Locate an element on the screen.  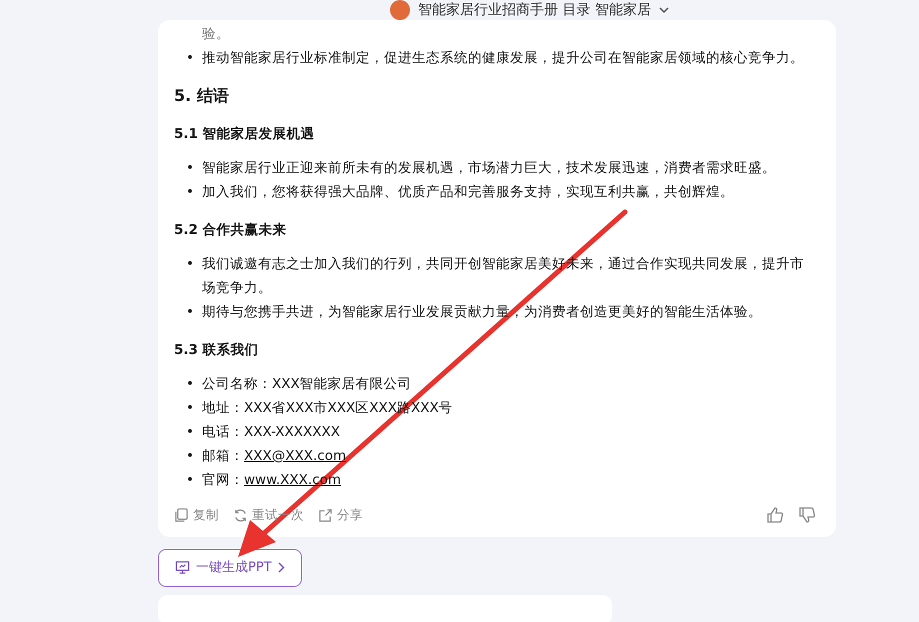
list-text: 验。 is located at coordinates (216, 34).